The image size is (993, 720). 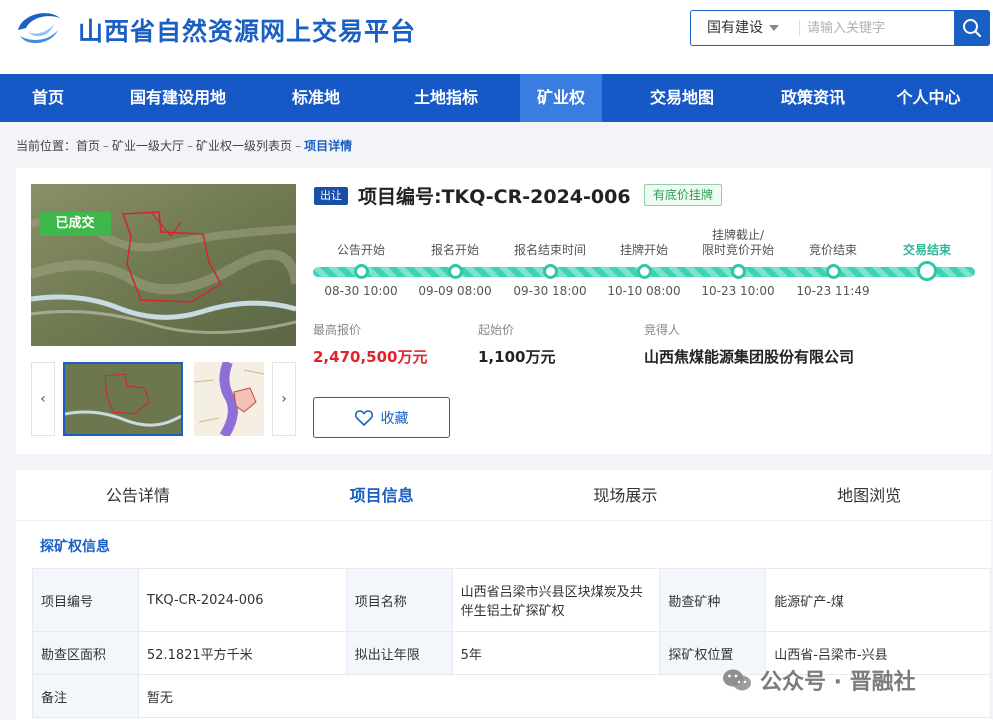 I want to click on thumbnail-map, so click(x=229, y=399).